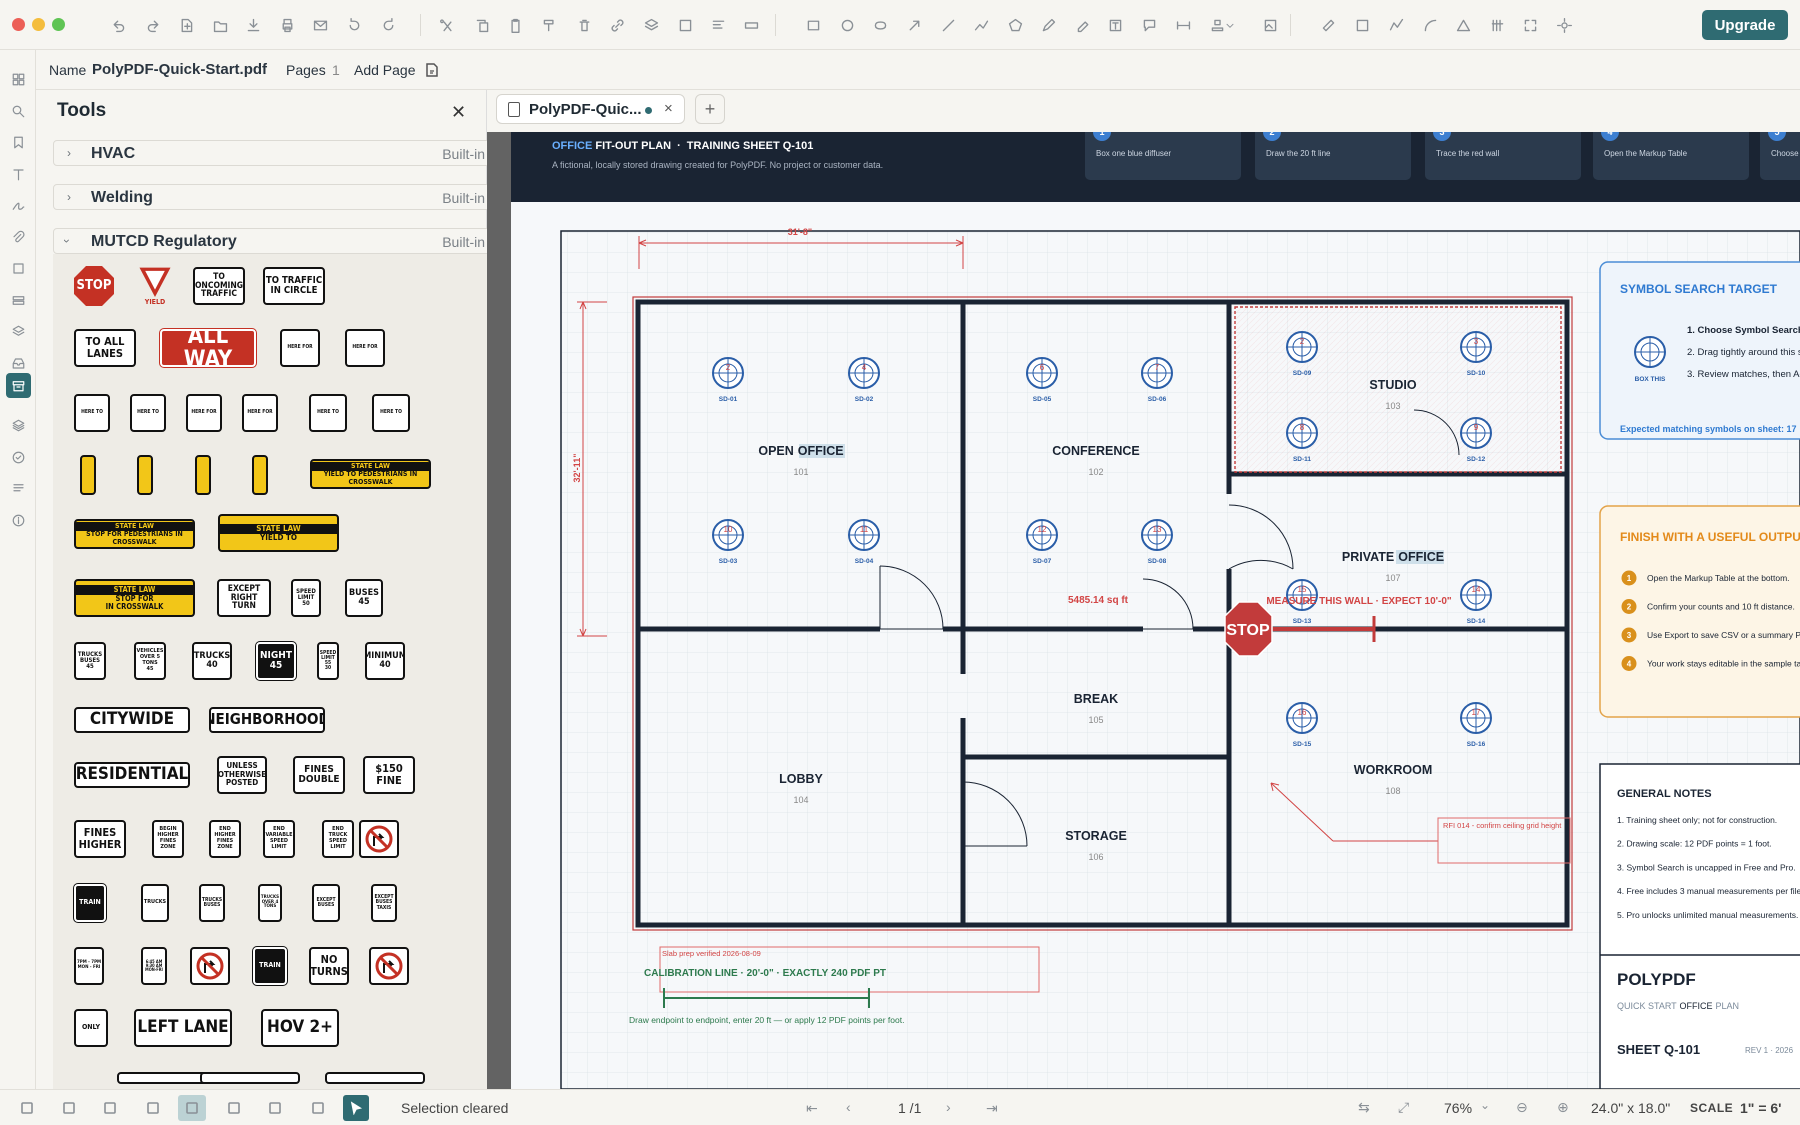 This screenshot has height=1125, width=1800. What do you see at coordinates (183, 1028) in the screenshot?
I see `sign-left-lane: LEFT LANE` at bounding box center [183, 1028].